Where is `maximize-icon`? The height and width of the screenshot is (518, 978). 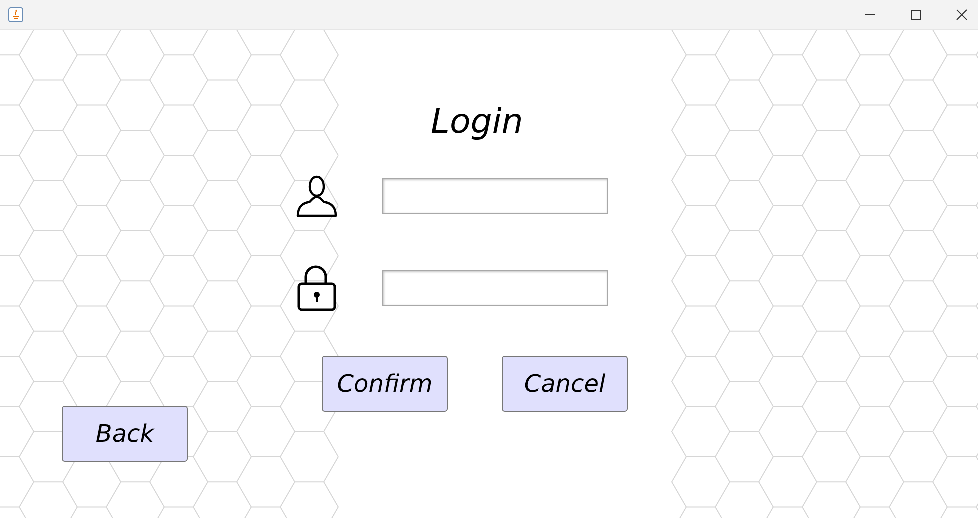
maximize-icon is located at coordinates (916, 14).